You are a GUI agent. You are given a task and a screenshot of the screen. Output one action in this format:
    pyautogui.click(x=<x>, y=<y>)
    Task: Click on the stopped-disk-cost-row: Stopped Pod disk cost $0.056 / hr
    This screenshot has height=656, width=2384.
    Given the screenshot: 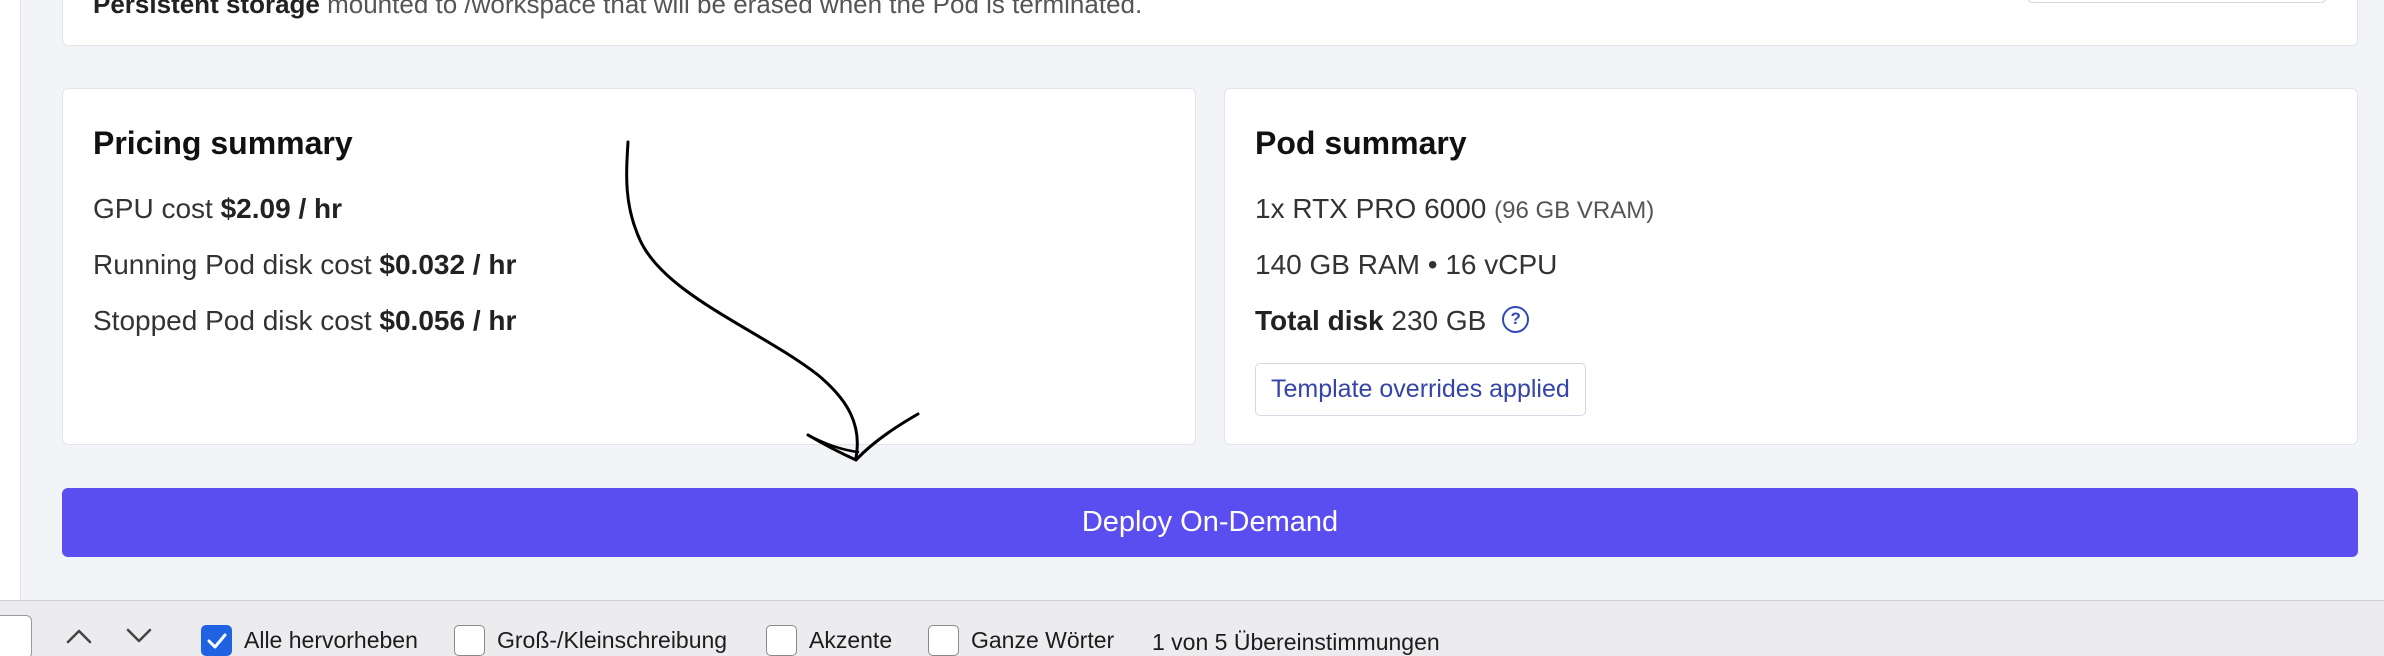 What is the action you would take?
    pyautogui.click(x=304, y=321)
    